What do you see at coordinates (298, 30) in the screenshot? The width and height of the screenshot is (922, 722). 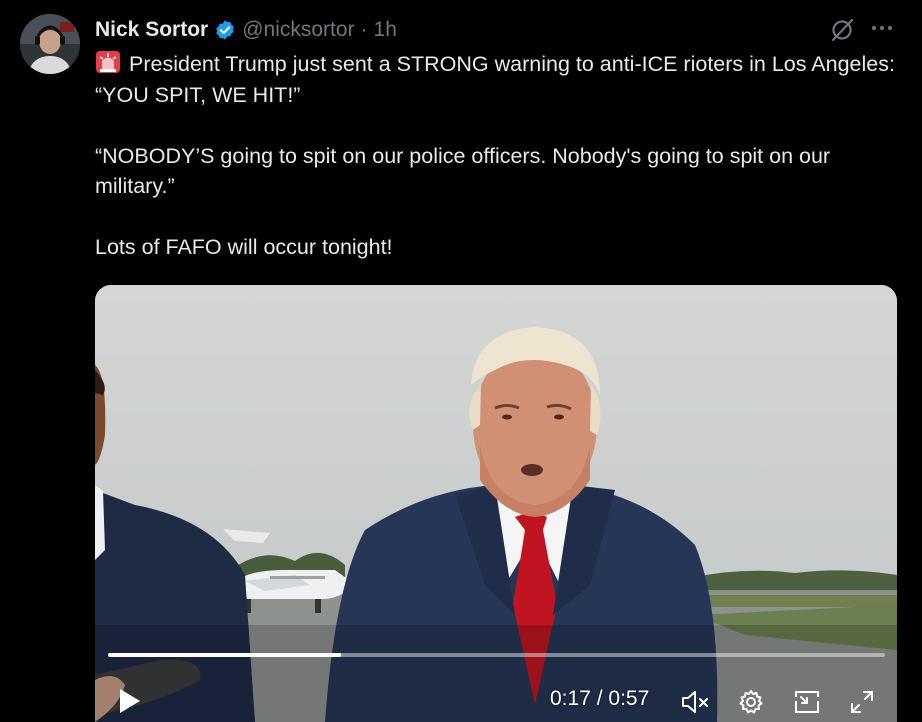 I see `author-handle: @nicksortor` at bounding box center [298, 30].